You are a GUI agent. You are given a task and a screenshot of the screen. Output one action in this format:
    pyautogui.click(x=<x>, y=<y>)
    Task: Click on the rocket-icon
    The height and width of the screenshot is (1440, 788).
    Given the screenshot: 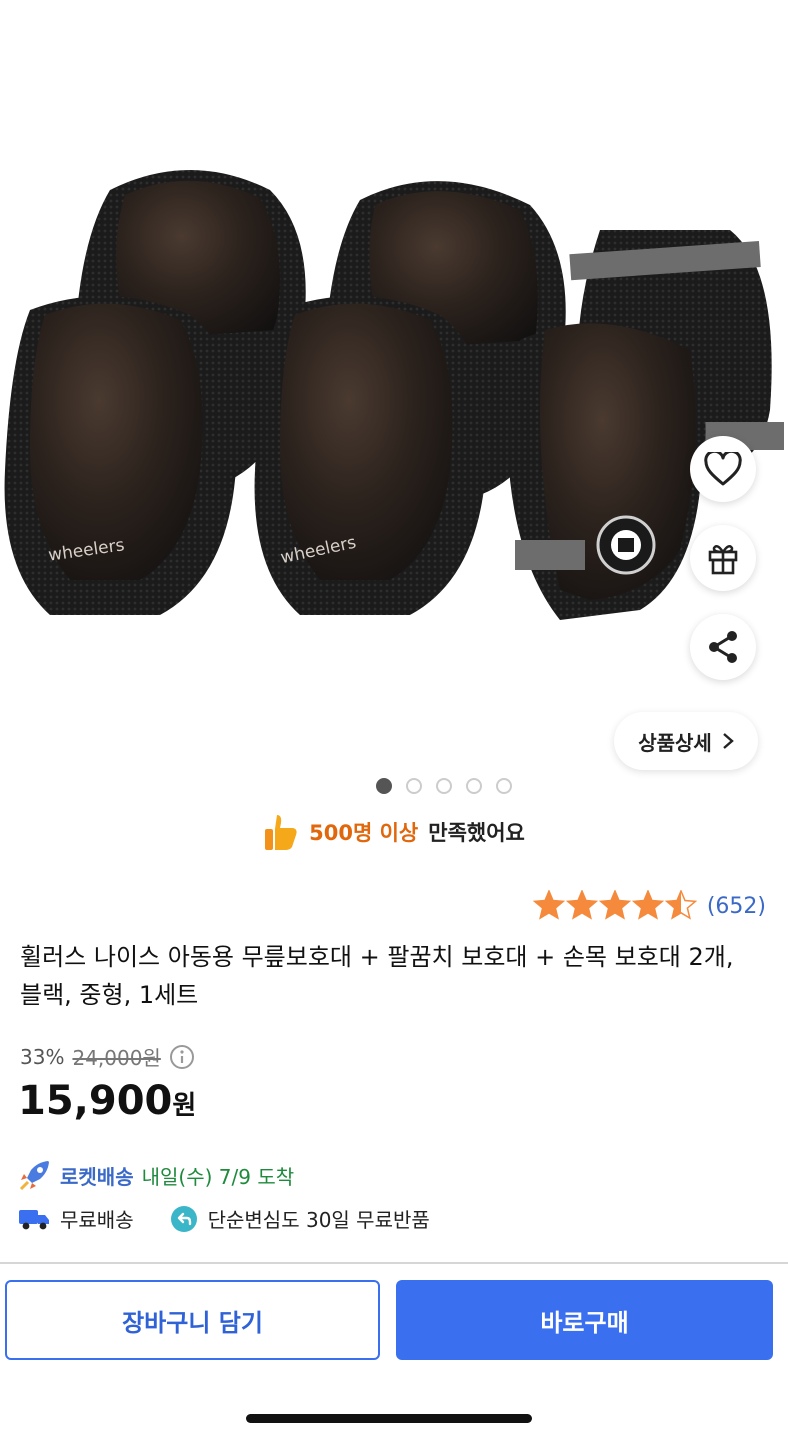 What is the action you would take?
    pyautogui.click(x=34, y=1176)
    